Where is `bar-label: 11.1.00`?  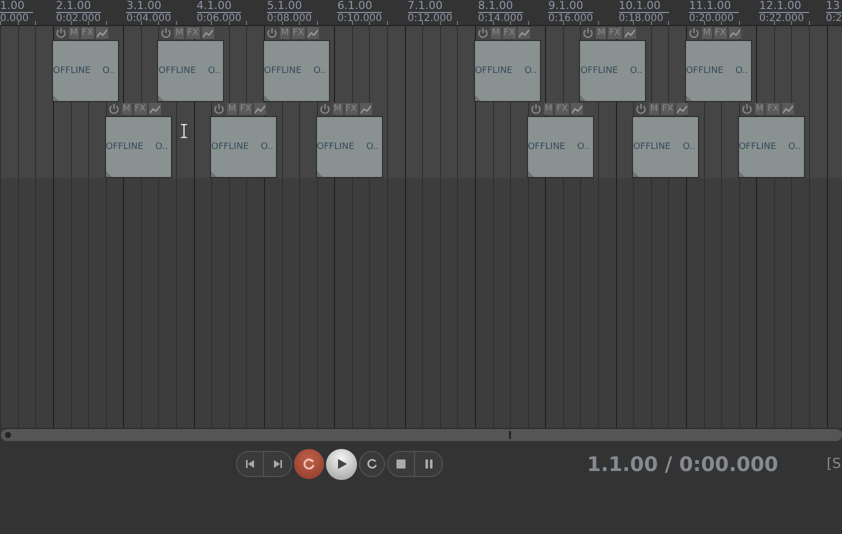
bar-label: 11.1.00 is located at coordinates (713, 6).